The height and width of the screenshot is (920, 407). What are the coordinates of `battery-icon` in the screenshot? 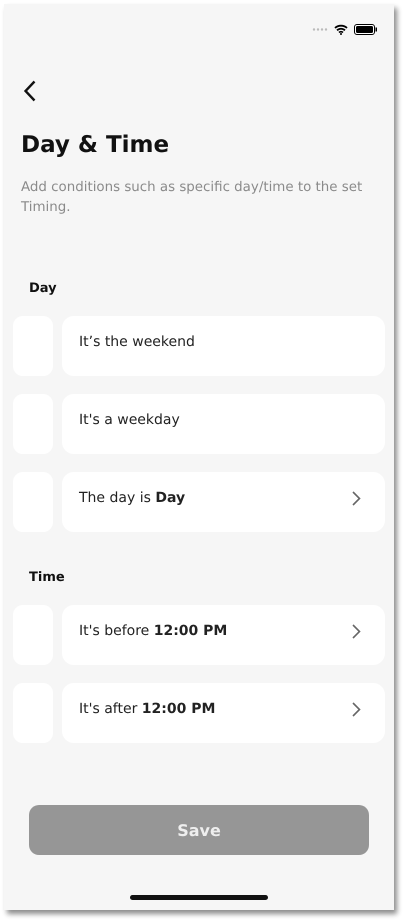 It's located at (366, 29).